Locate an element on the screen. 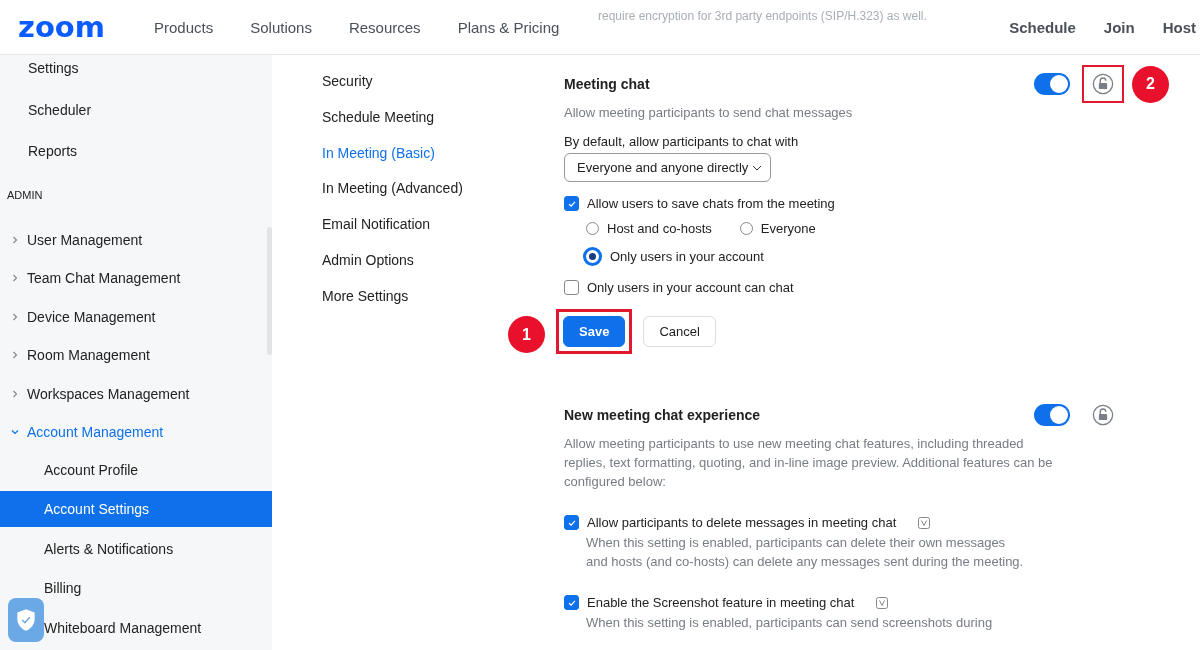 Image resolution: width=1200 pixels, height=650 pixels. faded-background-text: require encryption for 3rd party endpoints (SIP/H.323) as well. is located at coordinates (762, 16).